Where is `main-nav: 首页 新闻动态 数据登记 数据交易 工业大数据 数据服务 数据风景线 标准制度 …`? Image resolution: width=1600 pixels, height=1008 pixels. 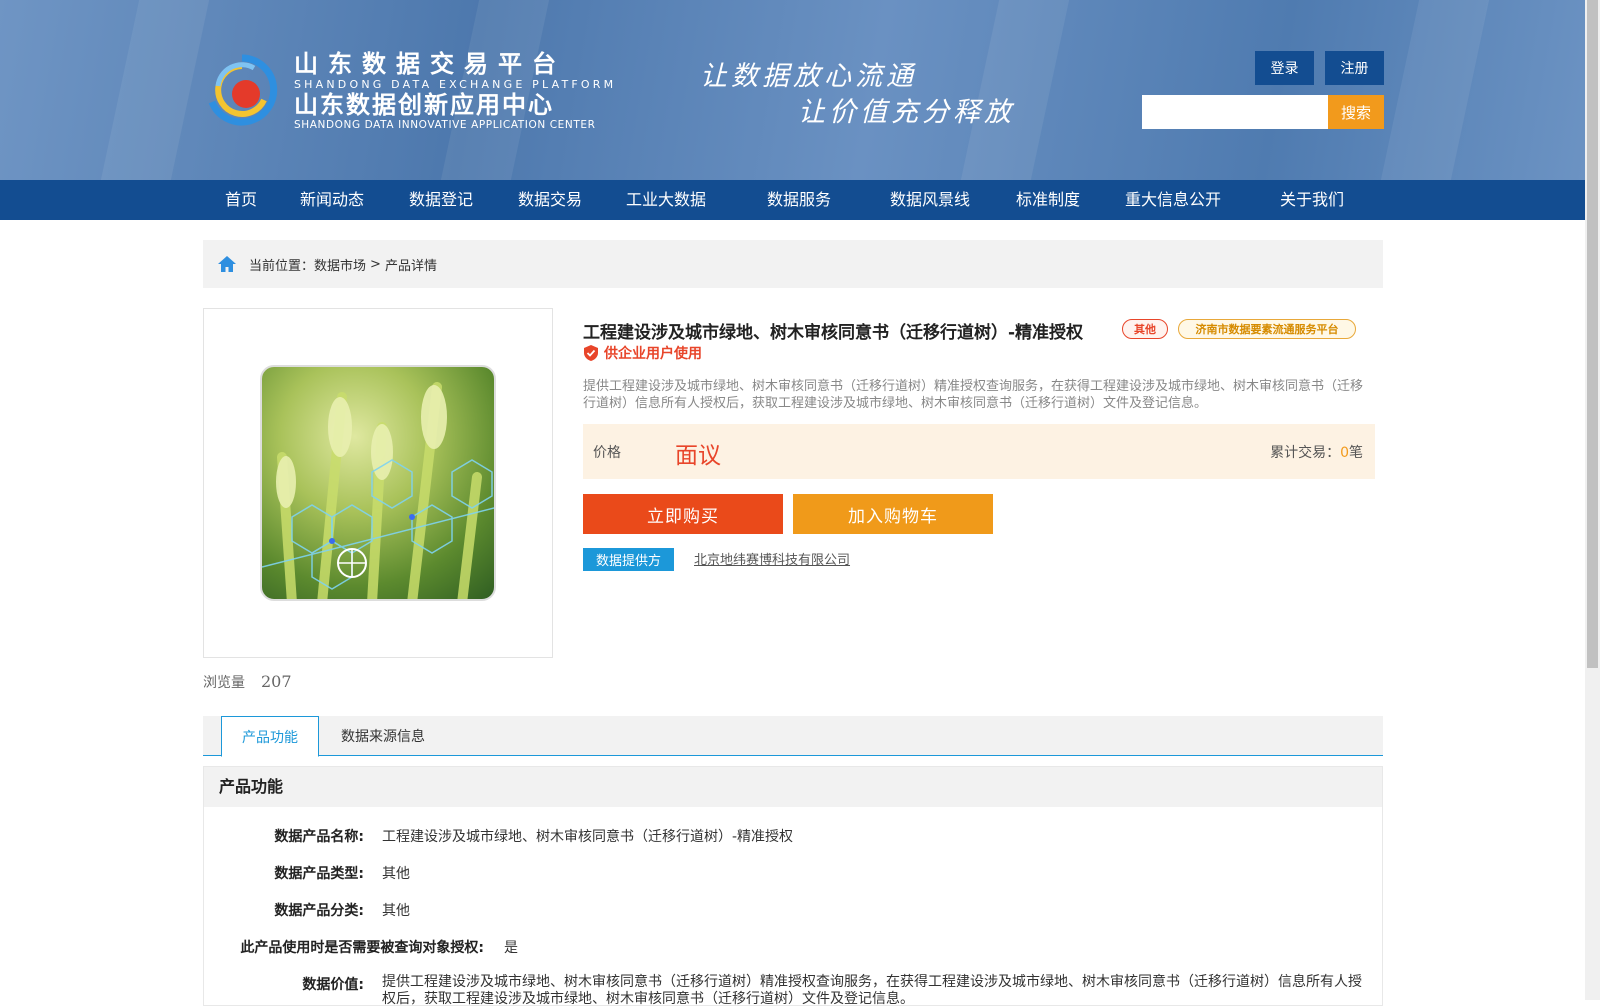 main-nav: 首页 新闻动态 数据登记 数据交易 工业大数据 数据服务 数据风景线 标准制度 … is located at coordinates (792, 200).